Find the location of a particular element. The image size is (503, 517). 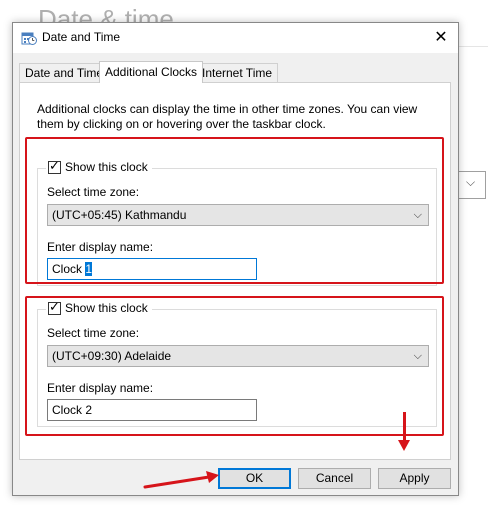

close-icon: ✕ is located at coordinates (441, 37).